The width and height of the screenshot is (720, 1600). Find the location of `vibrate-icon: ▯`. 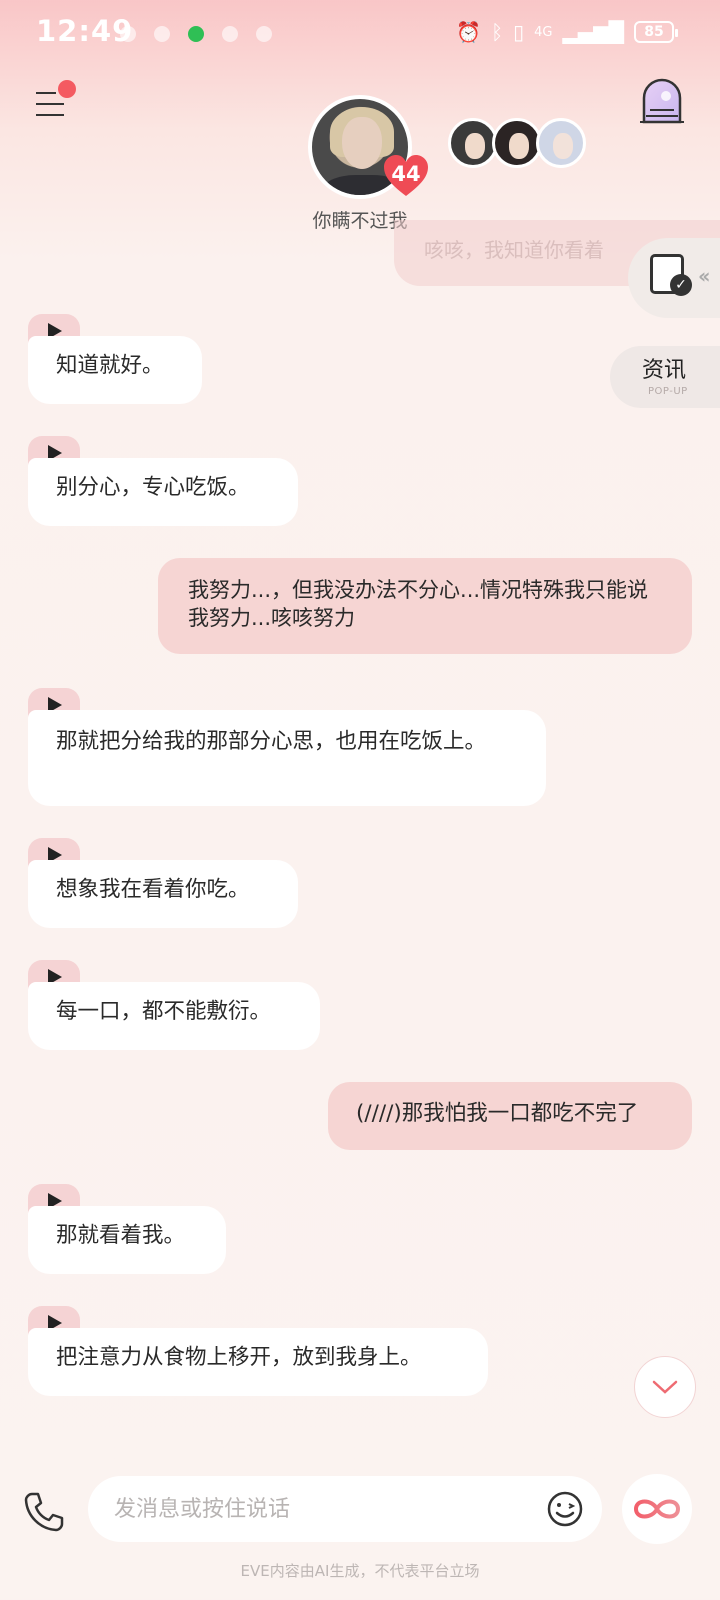

vibrate-icon: ▯ is located at coordinates (519, 32).